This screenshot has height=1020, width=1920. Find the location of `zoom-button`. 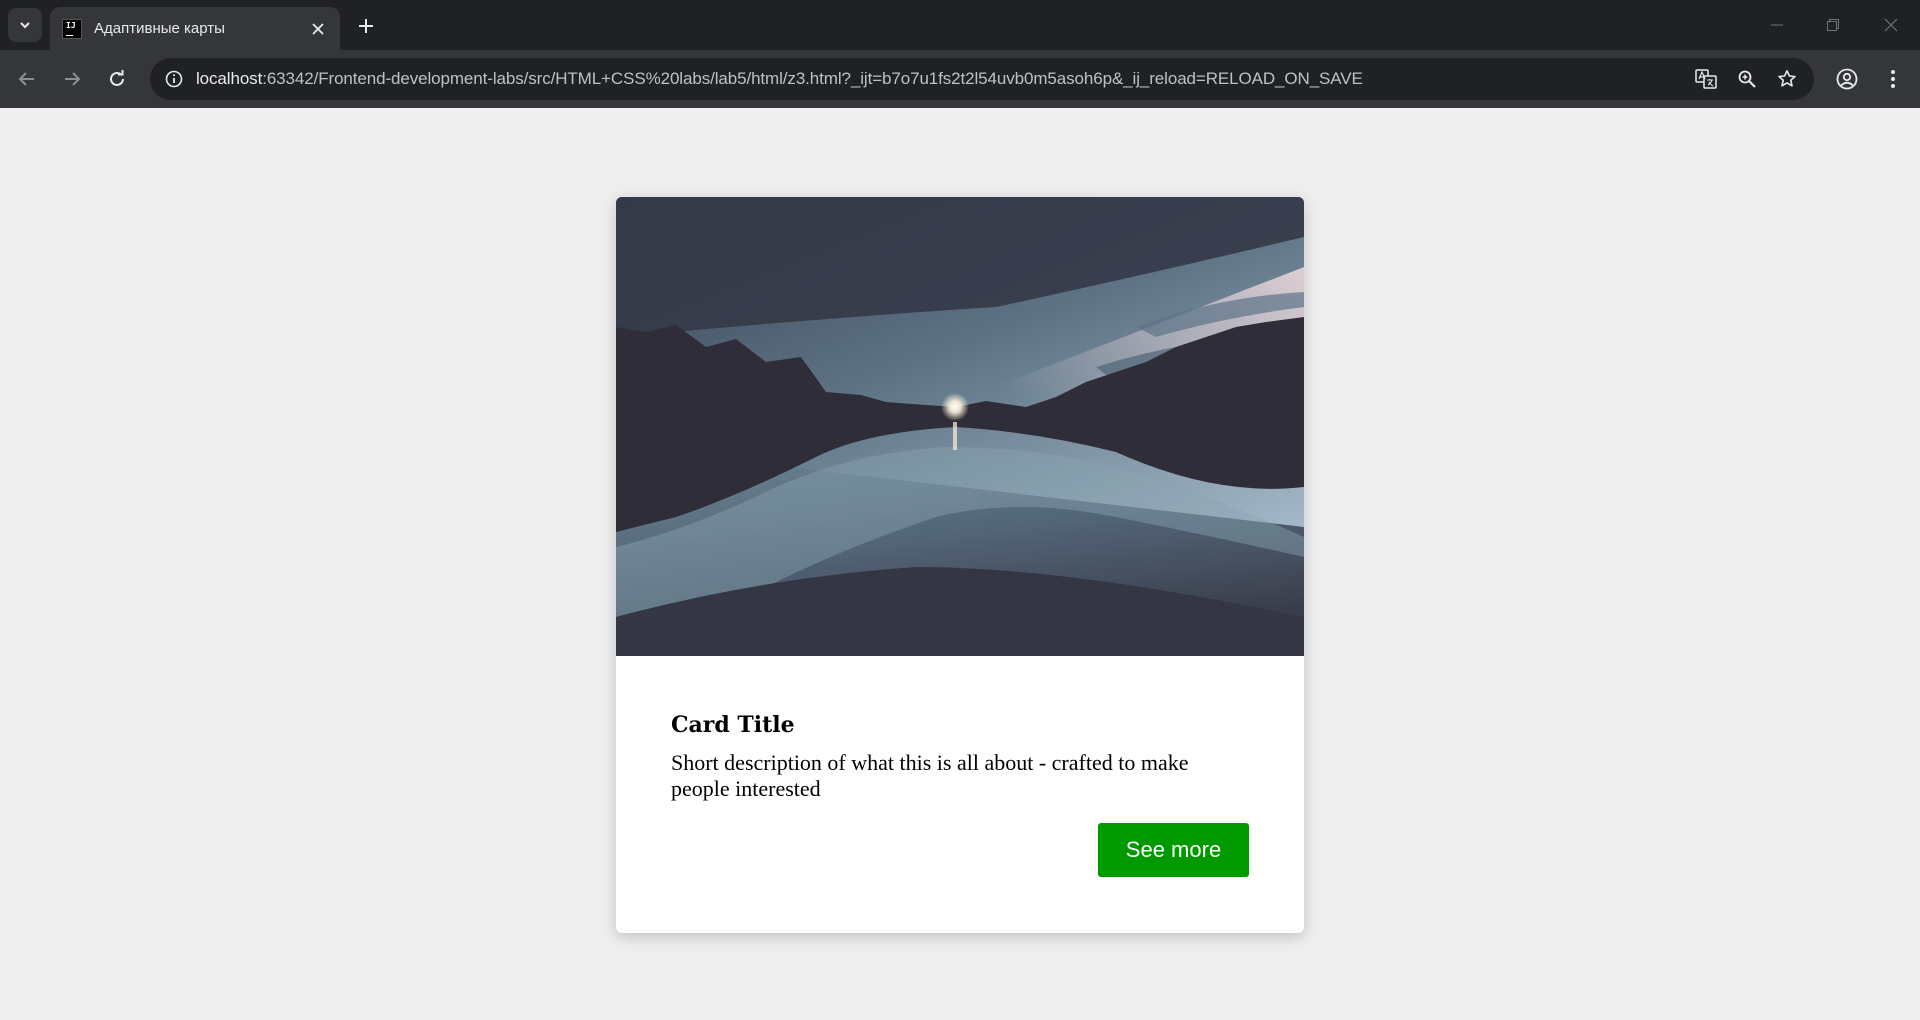

zoom-button is located at coordinates (1747, 79).